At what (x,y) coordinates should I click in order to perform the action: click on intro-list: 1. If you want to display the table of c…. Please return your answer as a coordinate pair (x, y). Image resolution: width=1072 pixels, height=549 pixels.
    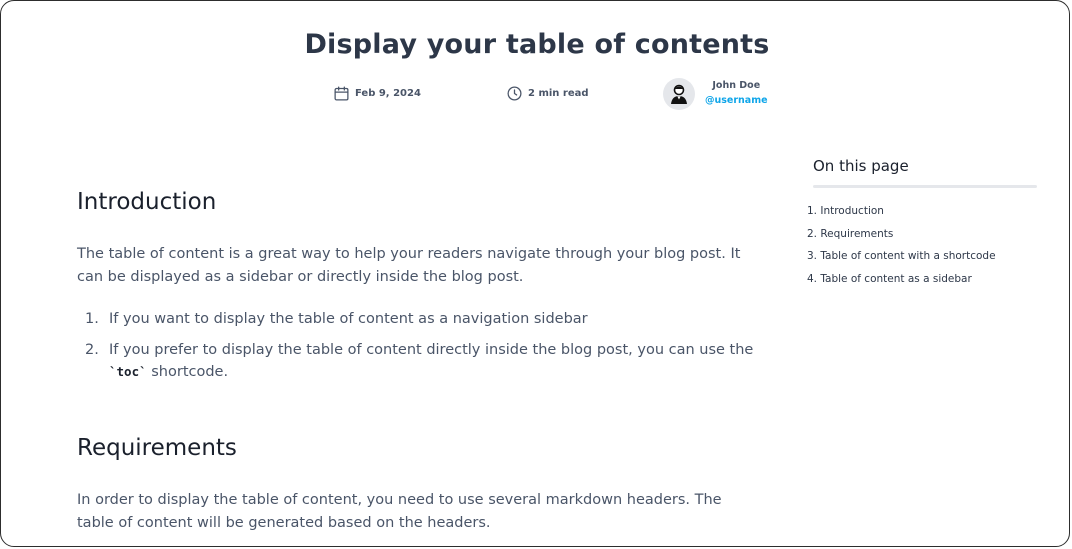
    Looking at the image, I should click on (421, 350).